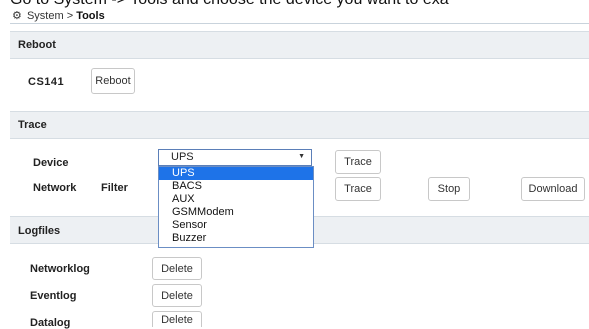 This screenshot has width=589, height=329. I want to click on dropdown-option-sensor: Sensor, so click(236, 225).